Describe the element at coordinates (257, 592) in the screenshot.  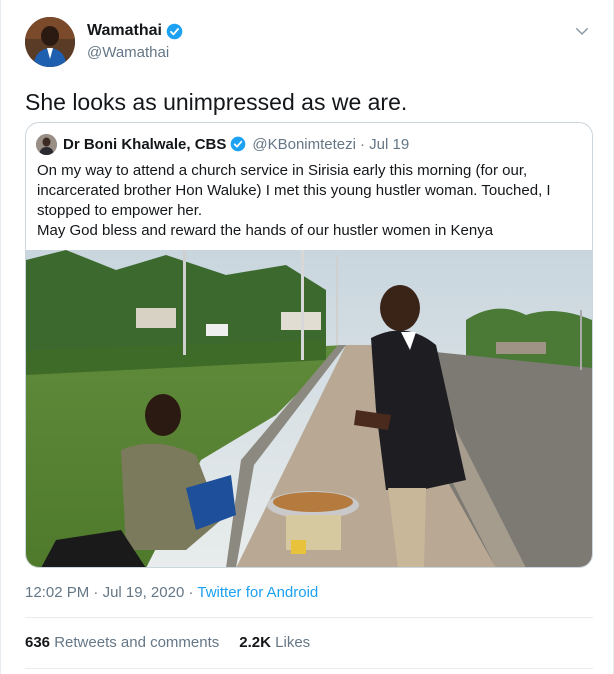
I see `tweet-source-link: Twitter for Android` at that location.